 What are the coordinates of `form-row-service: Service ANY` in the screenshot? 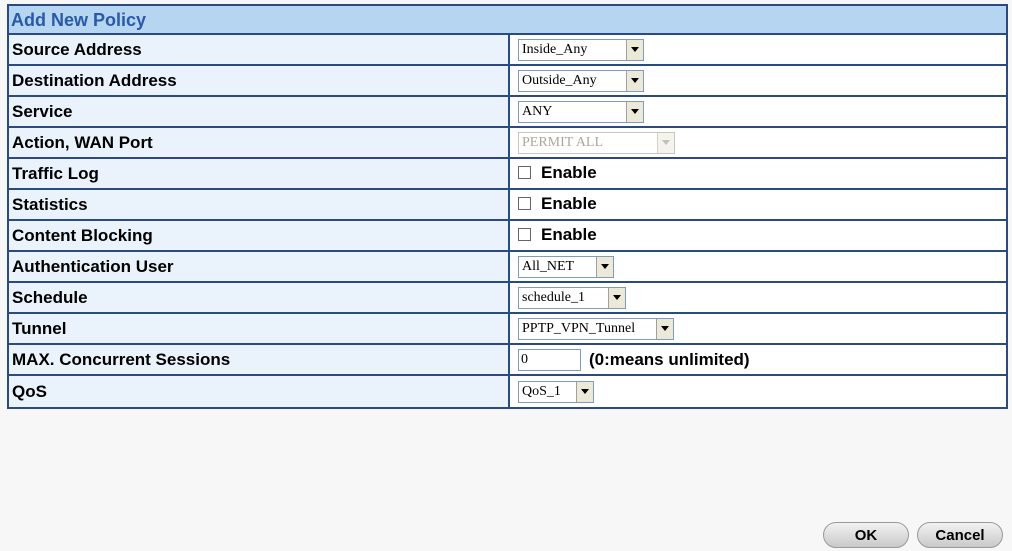 It's located at (507, 112).